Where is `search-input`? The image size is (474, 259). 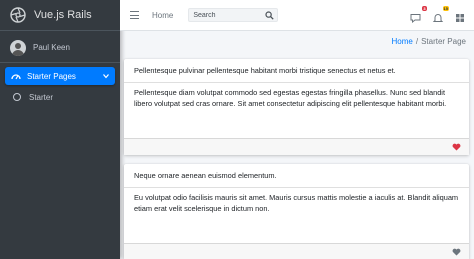 search-input is located at coordinates (229, 15).